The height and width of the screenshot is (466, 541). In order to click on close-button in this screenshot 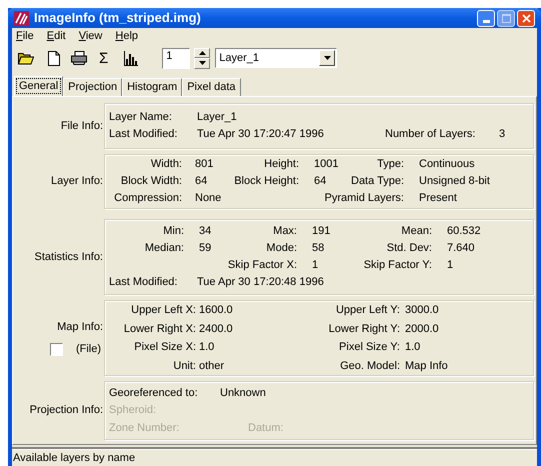, I will do `click(526, 18)`.